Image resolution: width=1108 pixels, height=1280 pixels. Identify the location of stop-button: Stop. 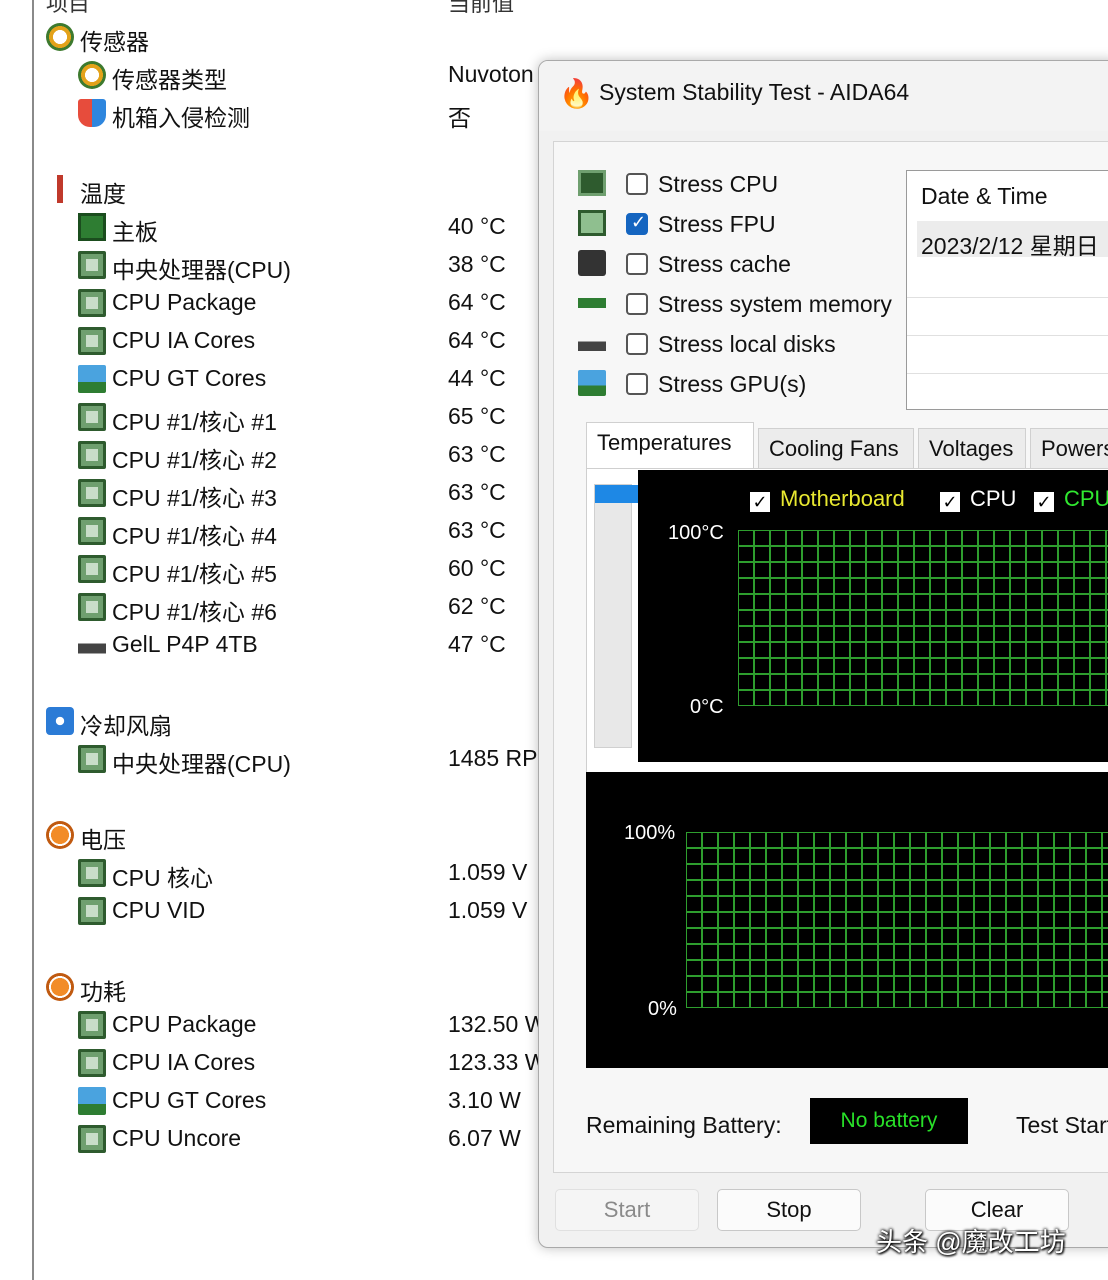
(789, 1210).